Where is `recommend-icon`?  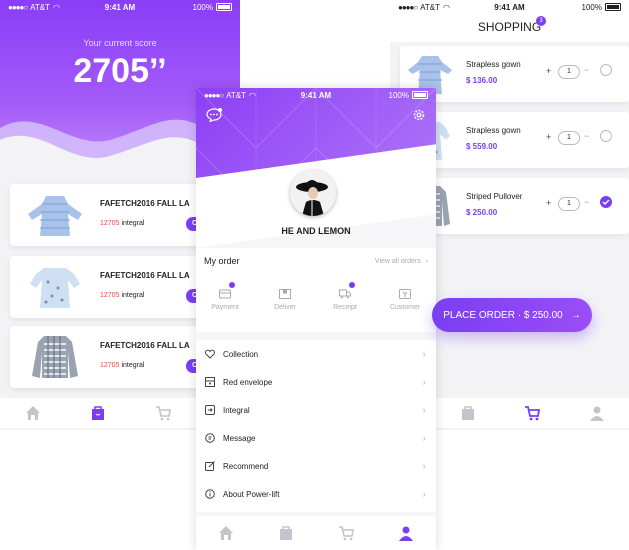
recommend-icon is located at coordinates (210, 466).